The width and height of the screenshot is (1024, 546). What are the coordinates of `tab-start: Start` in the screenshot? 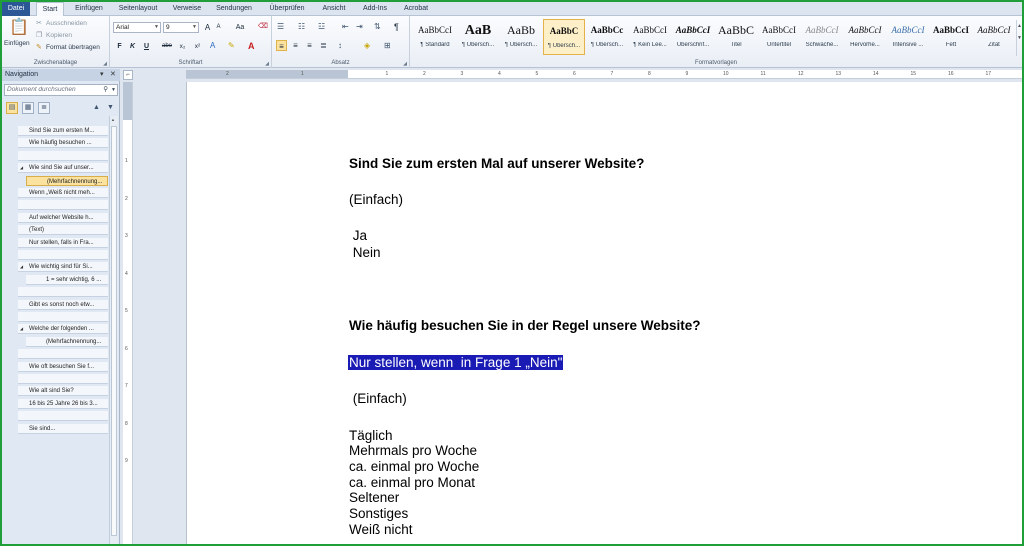 It's located at (50, 9).